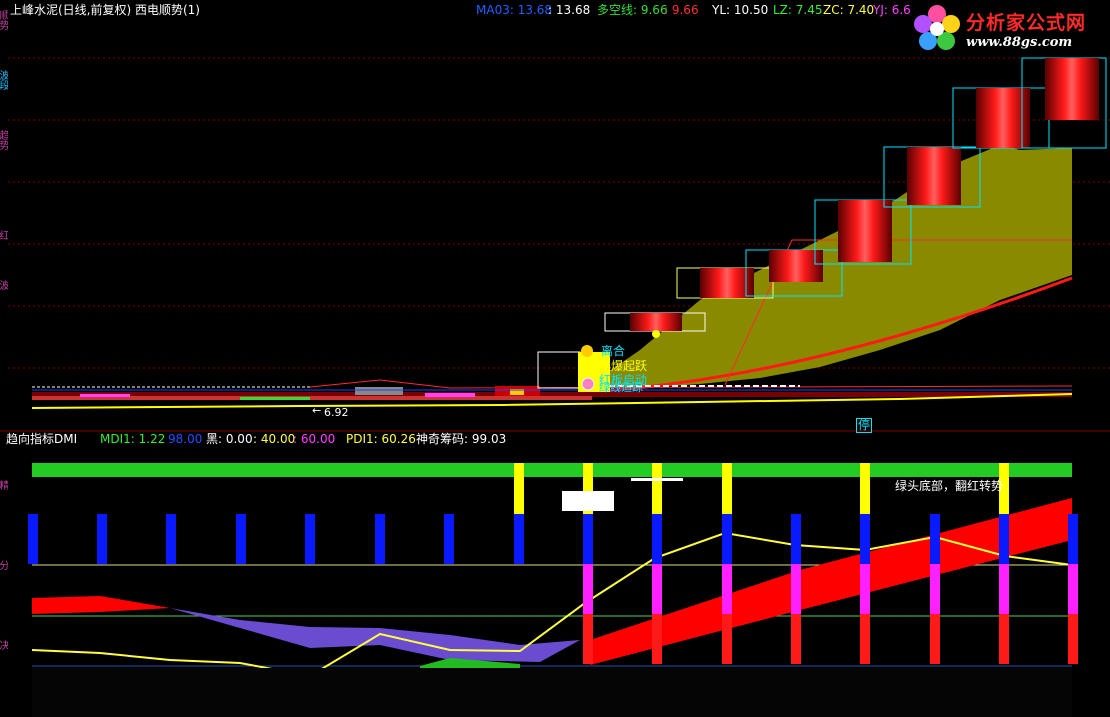 This screenshot has height=717, width=1110. I want to click on breakout-icon, so click(587, 351).